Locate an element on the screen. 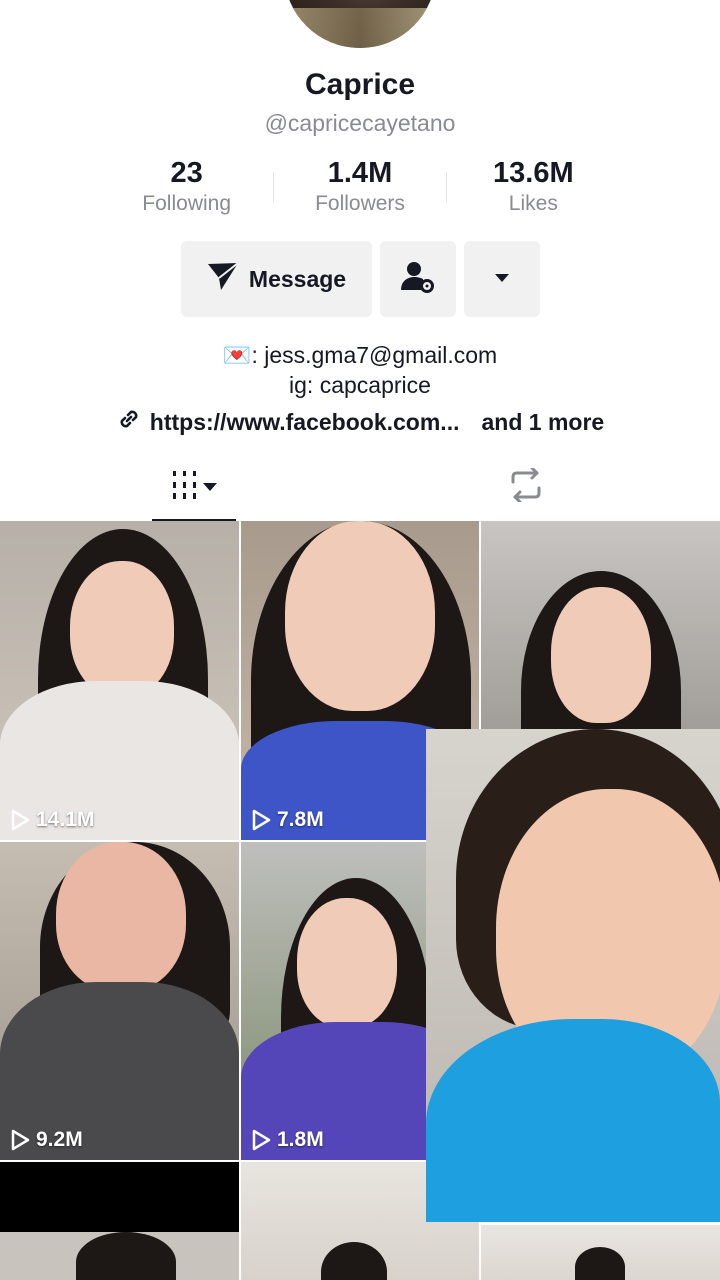  grid-icon is located at coordinates (185, 487).